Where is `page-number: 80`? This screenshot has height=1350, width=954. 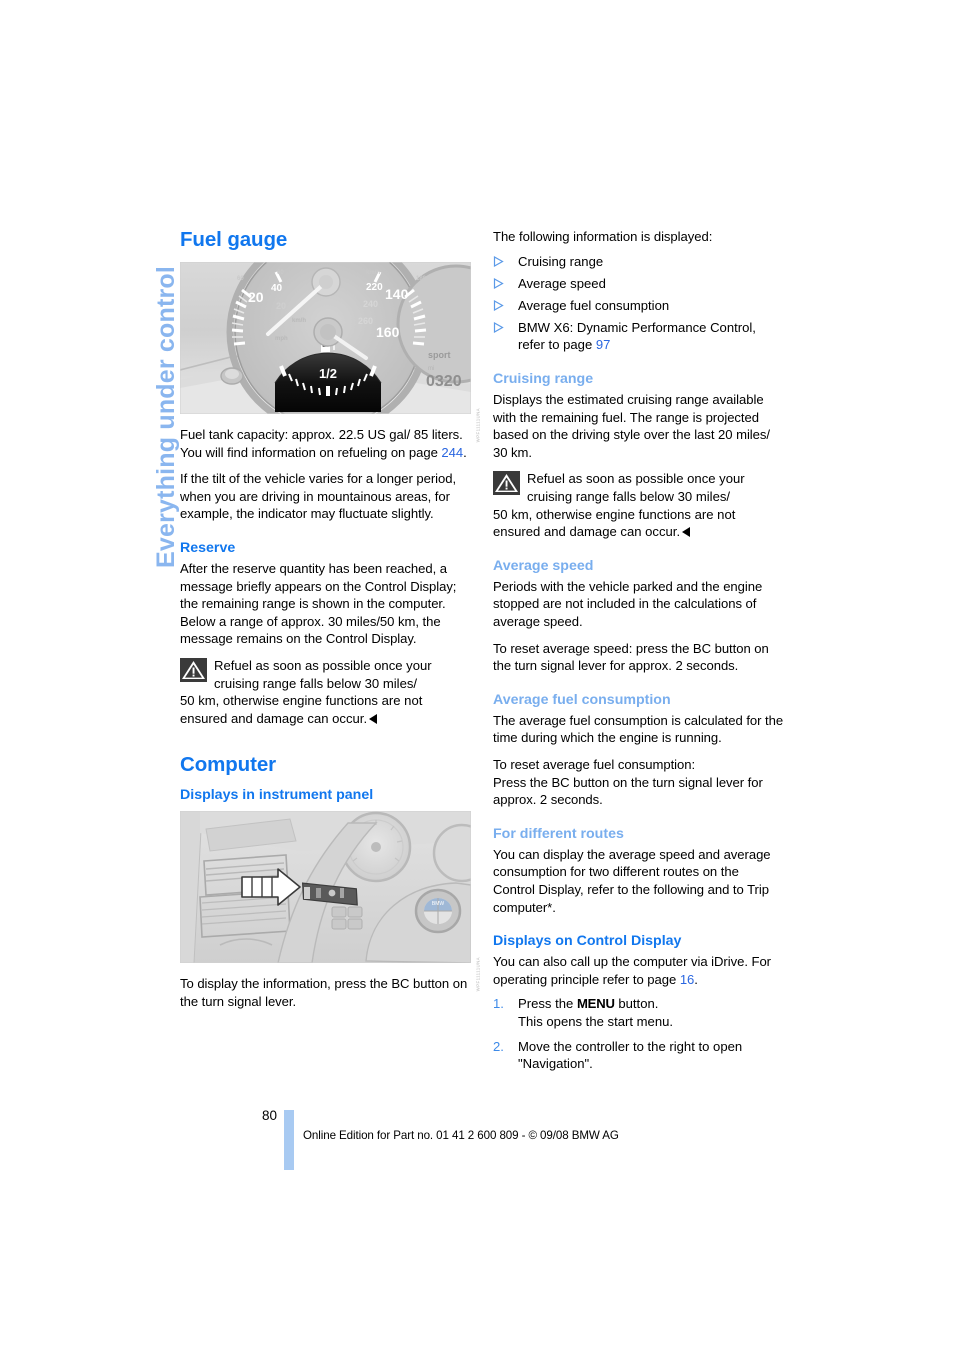
page-number: 80 is located at coordinates (270, 1115).